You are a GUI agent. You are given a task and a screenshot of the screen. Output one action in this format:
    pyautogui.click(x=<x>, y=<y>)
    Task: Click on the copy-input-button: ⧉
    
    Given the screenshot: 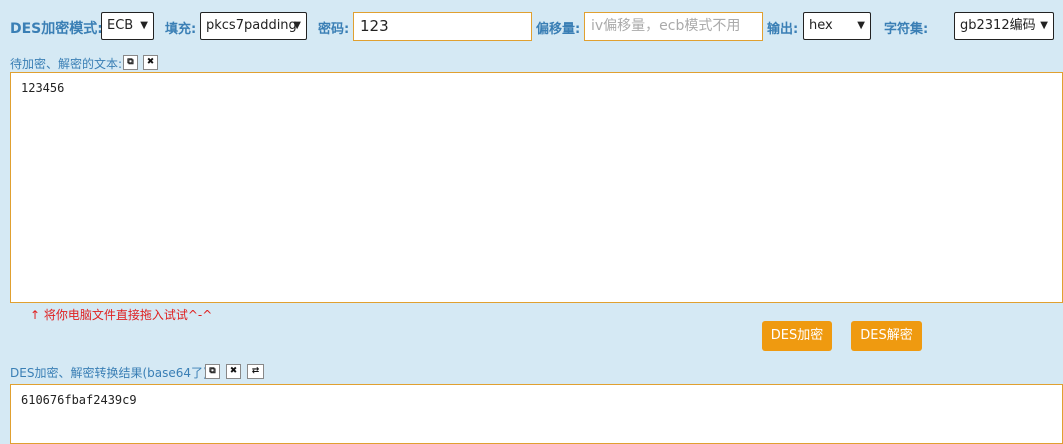 What is the action you would take?
    pyautogui.click(x=130, y=62)
    